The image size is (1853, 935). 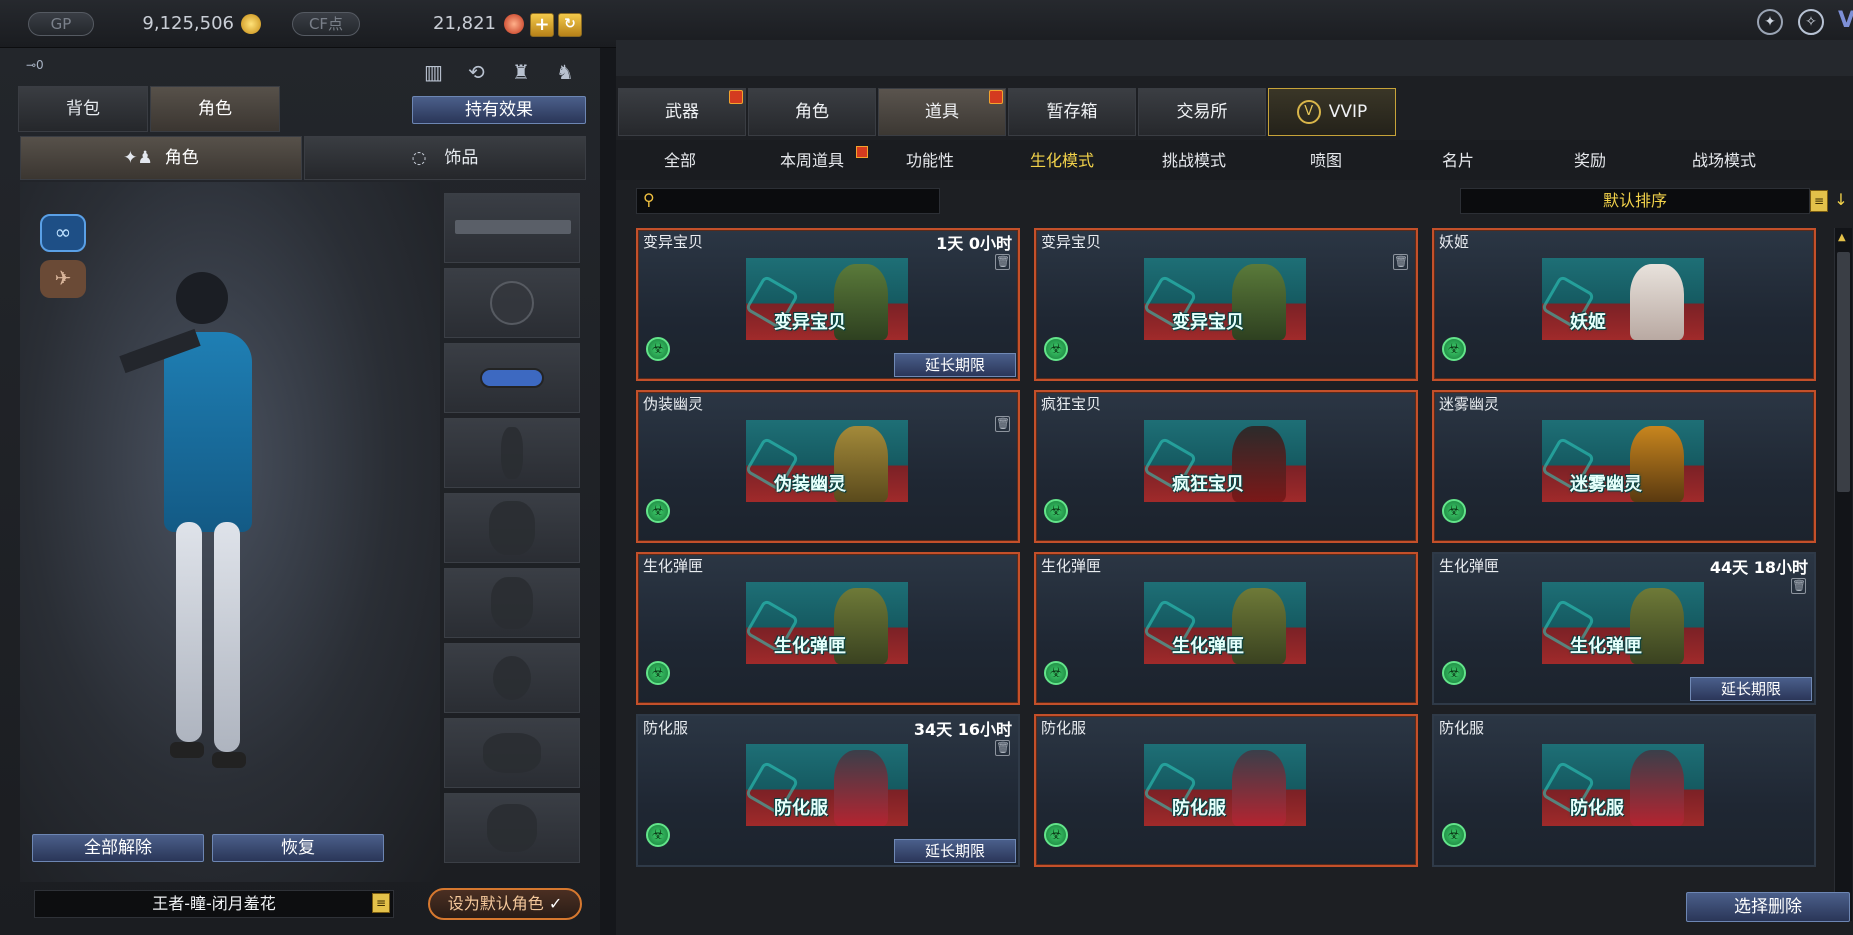 What do you see at coordinates (1062, 161) in the screenshot?
I see `subtab-zombie-mode: 生化模式` at bounding box center [1062, 161].